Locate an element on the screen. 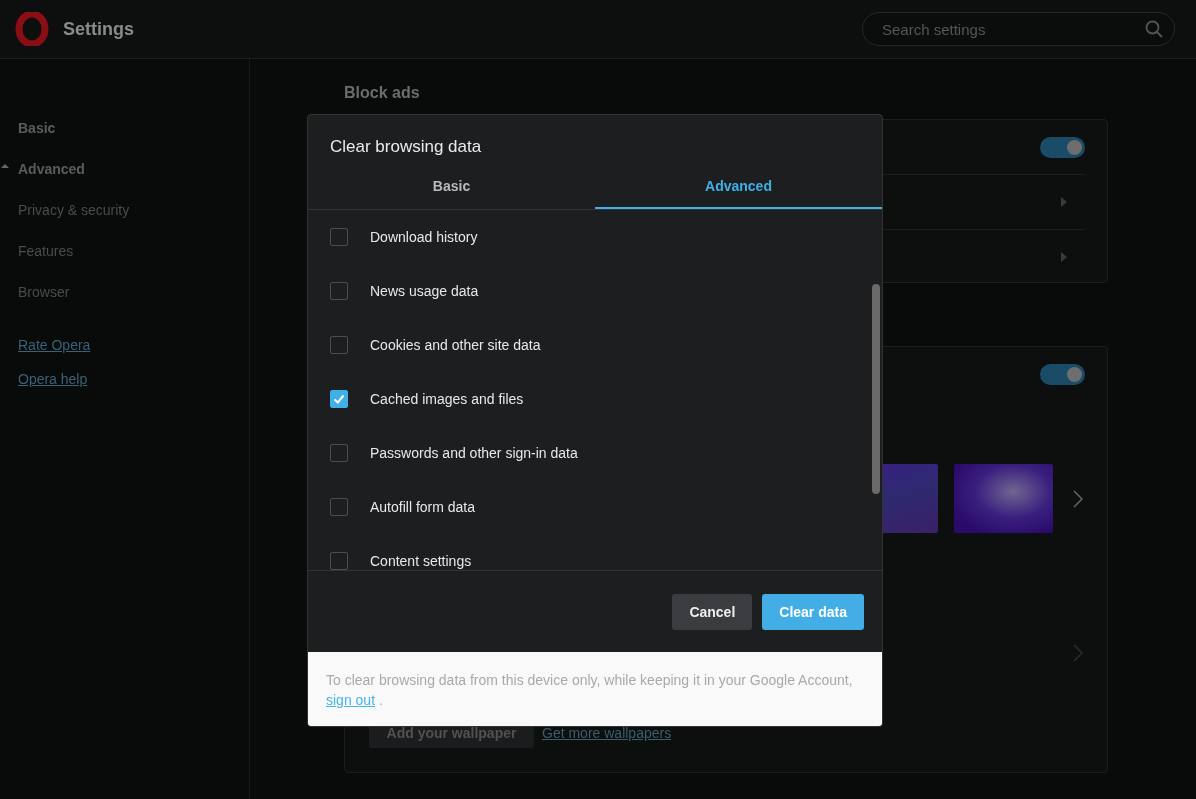 The image size is (1196, 799). sidebar-item: Browser is located at coordinates (44, 291).